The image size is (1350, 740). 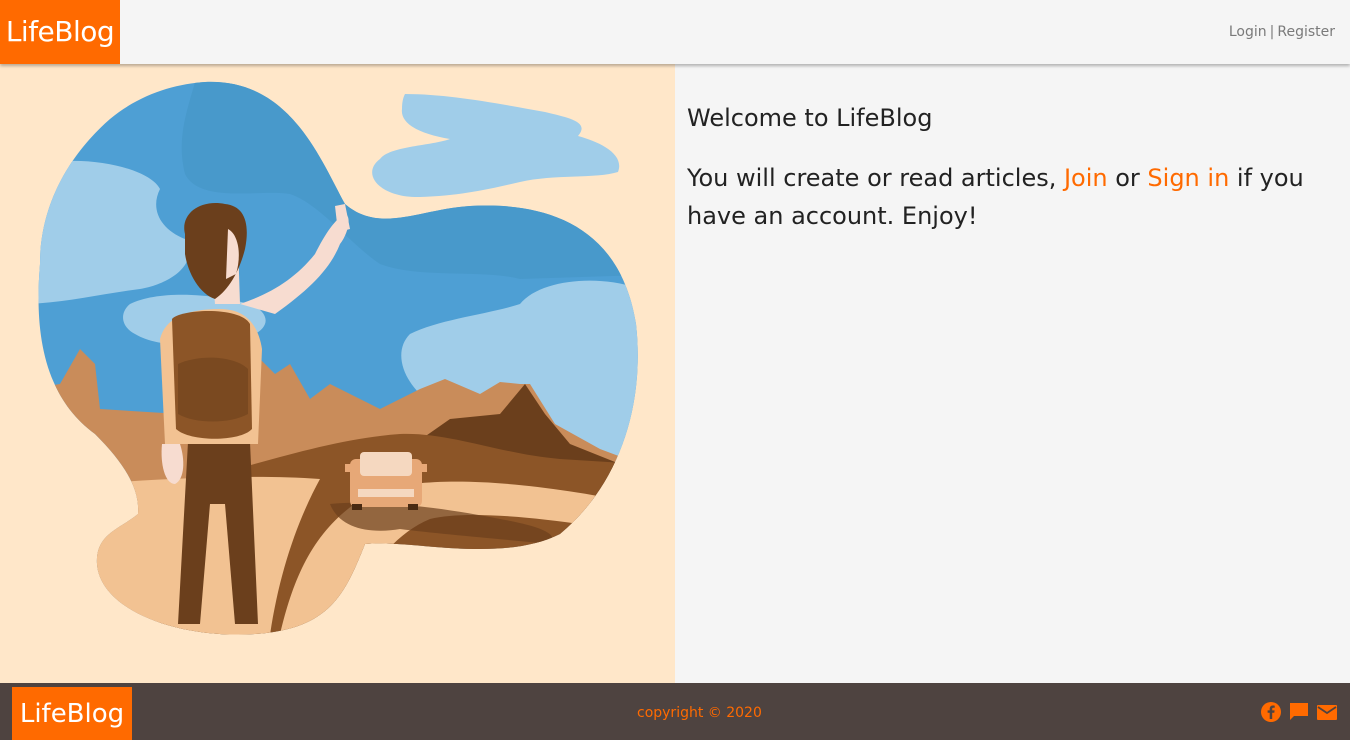 What do you see at coordinates (60, 32) in the screenshot?
I see `site-logo: LifeBlog` at bounding box center [60, 32].